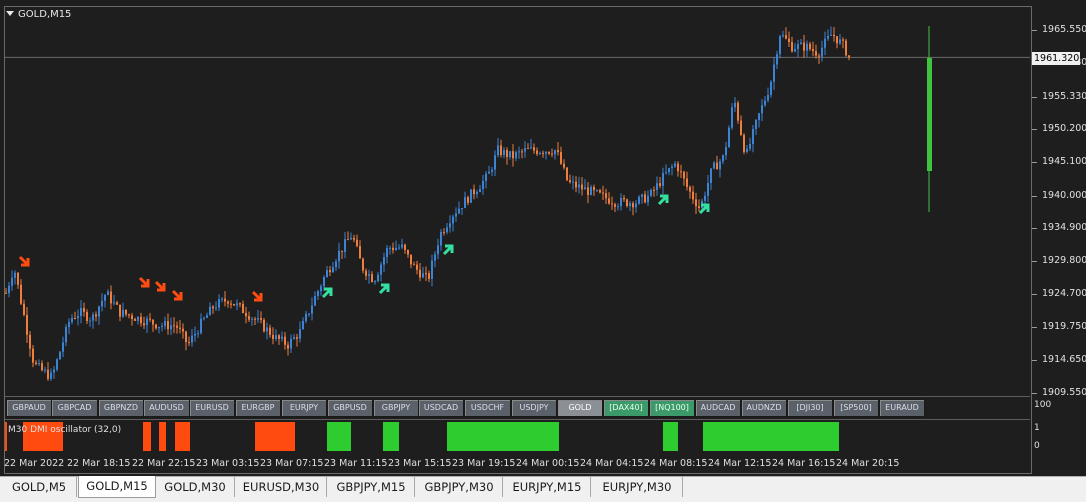 The width and height of the screenshot is (1086, 502). What do you see at coordinates (580, 408) in the screenshot?
I see `symbol-button-gold: GOLD` at bounding box center [580, 408].